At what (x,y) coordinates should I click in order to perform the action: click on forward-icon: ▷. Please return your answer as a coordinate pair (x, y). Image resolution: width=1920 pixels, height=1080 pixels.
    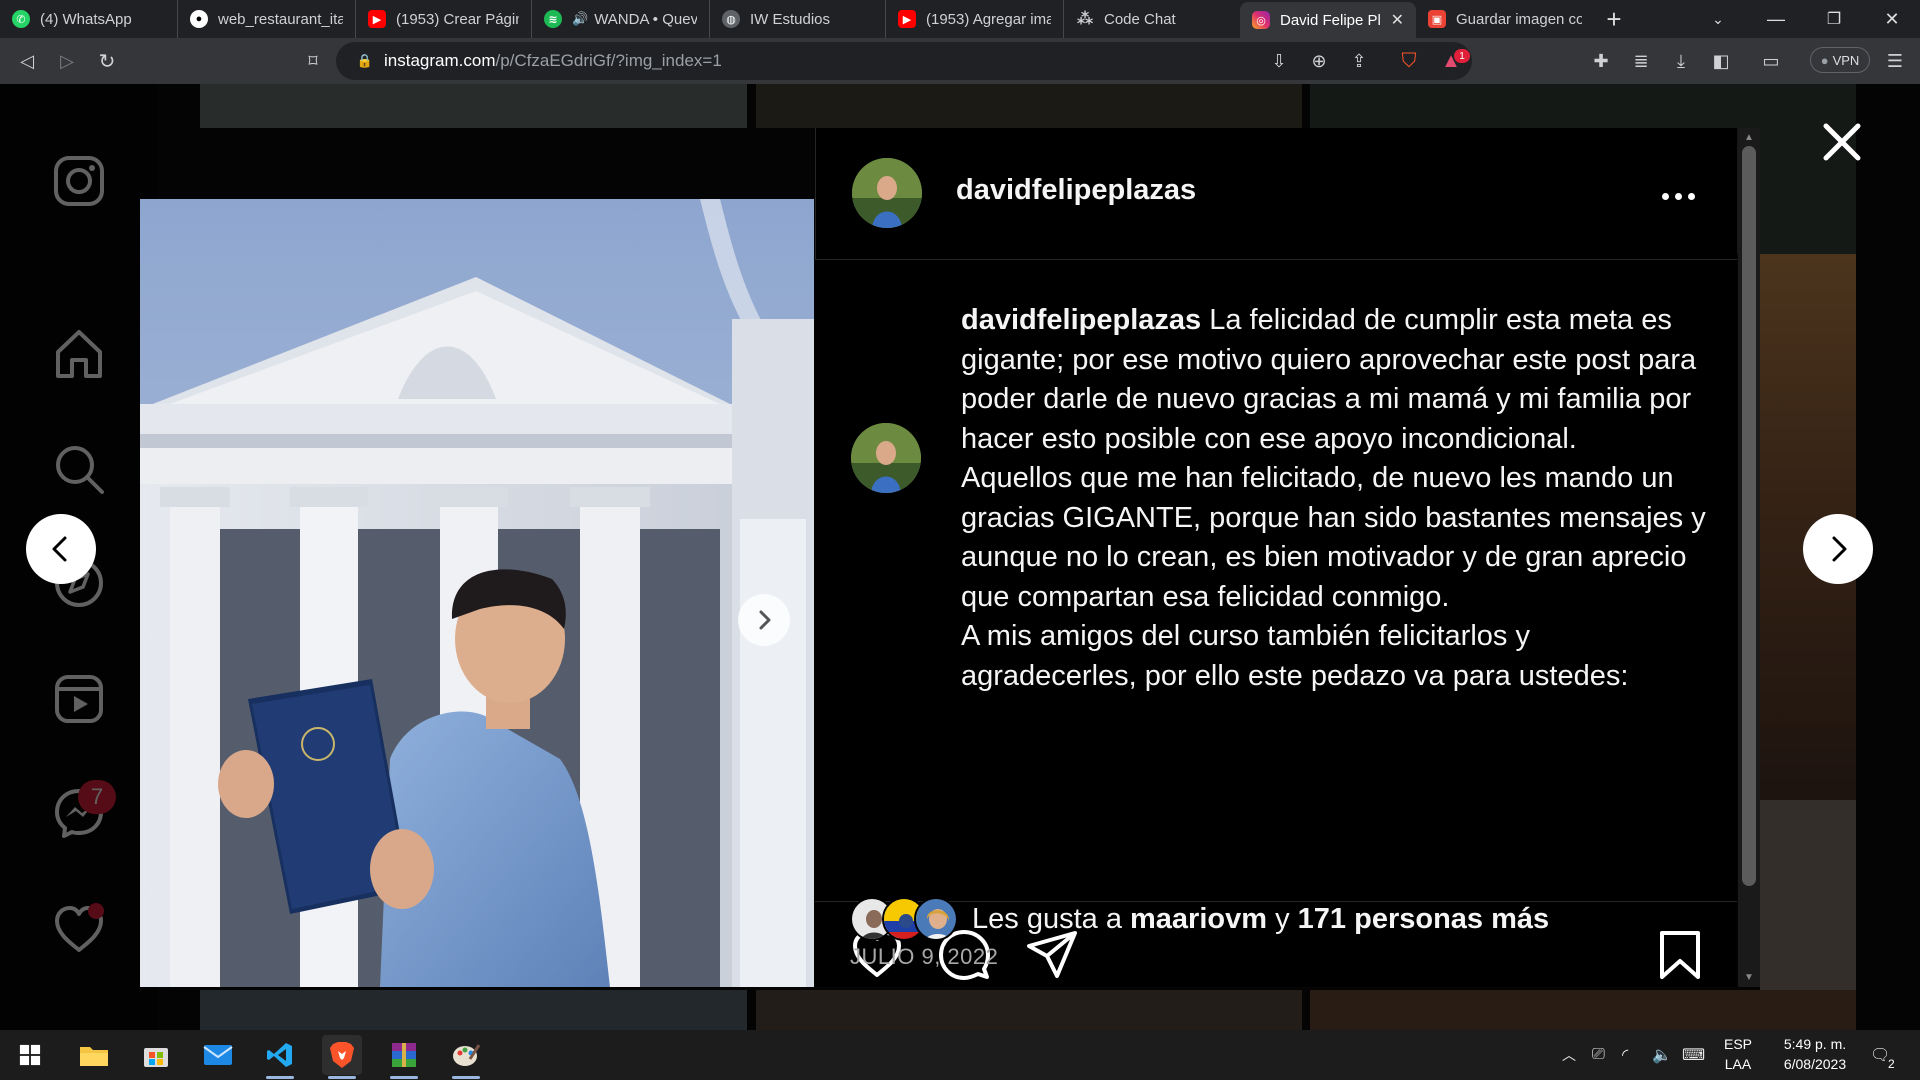
    Looking at the image, I should click on (67, 61).